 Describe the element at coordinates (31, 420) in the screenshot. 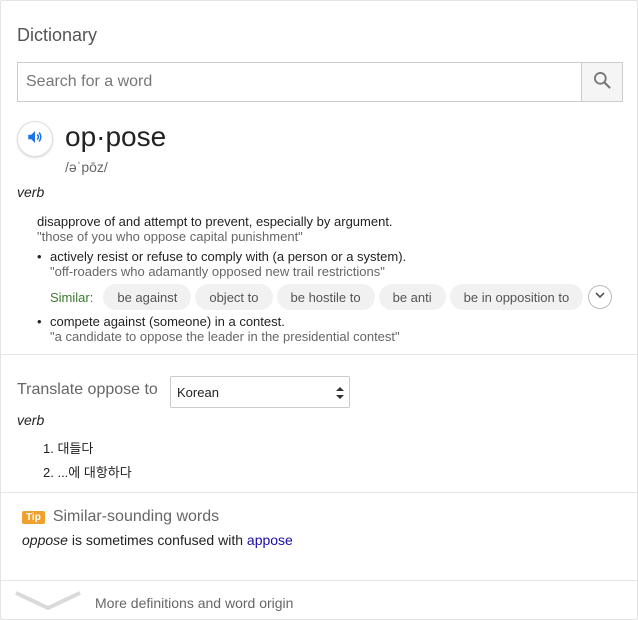

I see `translate-part-of-speech: verb` at that location.